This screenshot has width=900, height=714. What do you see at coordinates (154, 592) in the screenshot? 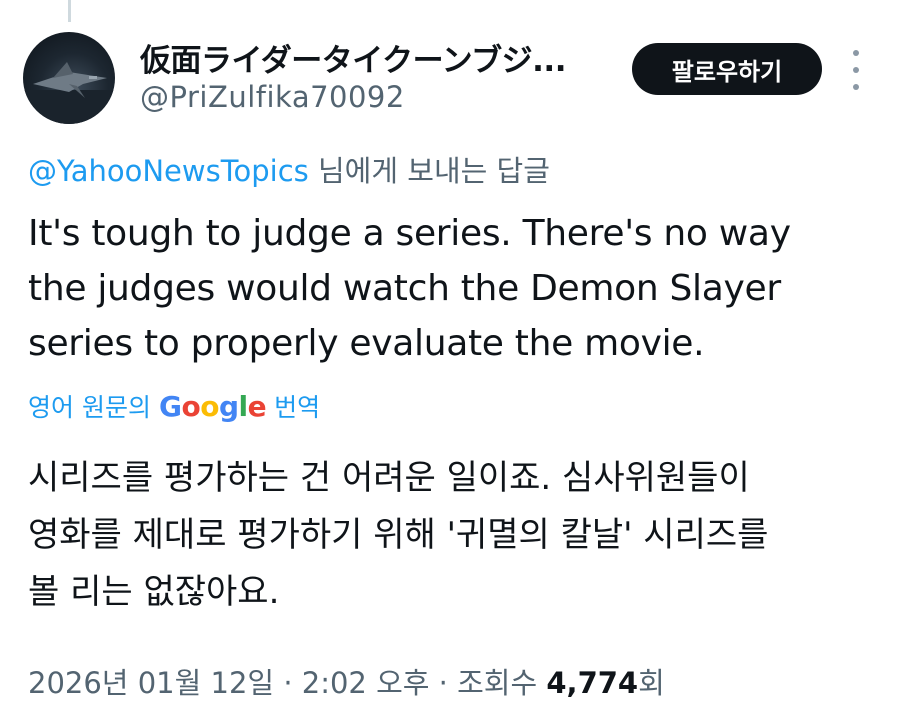
I see `translated-text-line: 볼 리는 없잖아요.` at bounding box center [154, 592].